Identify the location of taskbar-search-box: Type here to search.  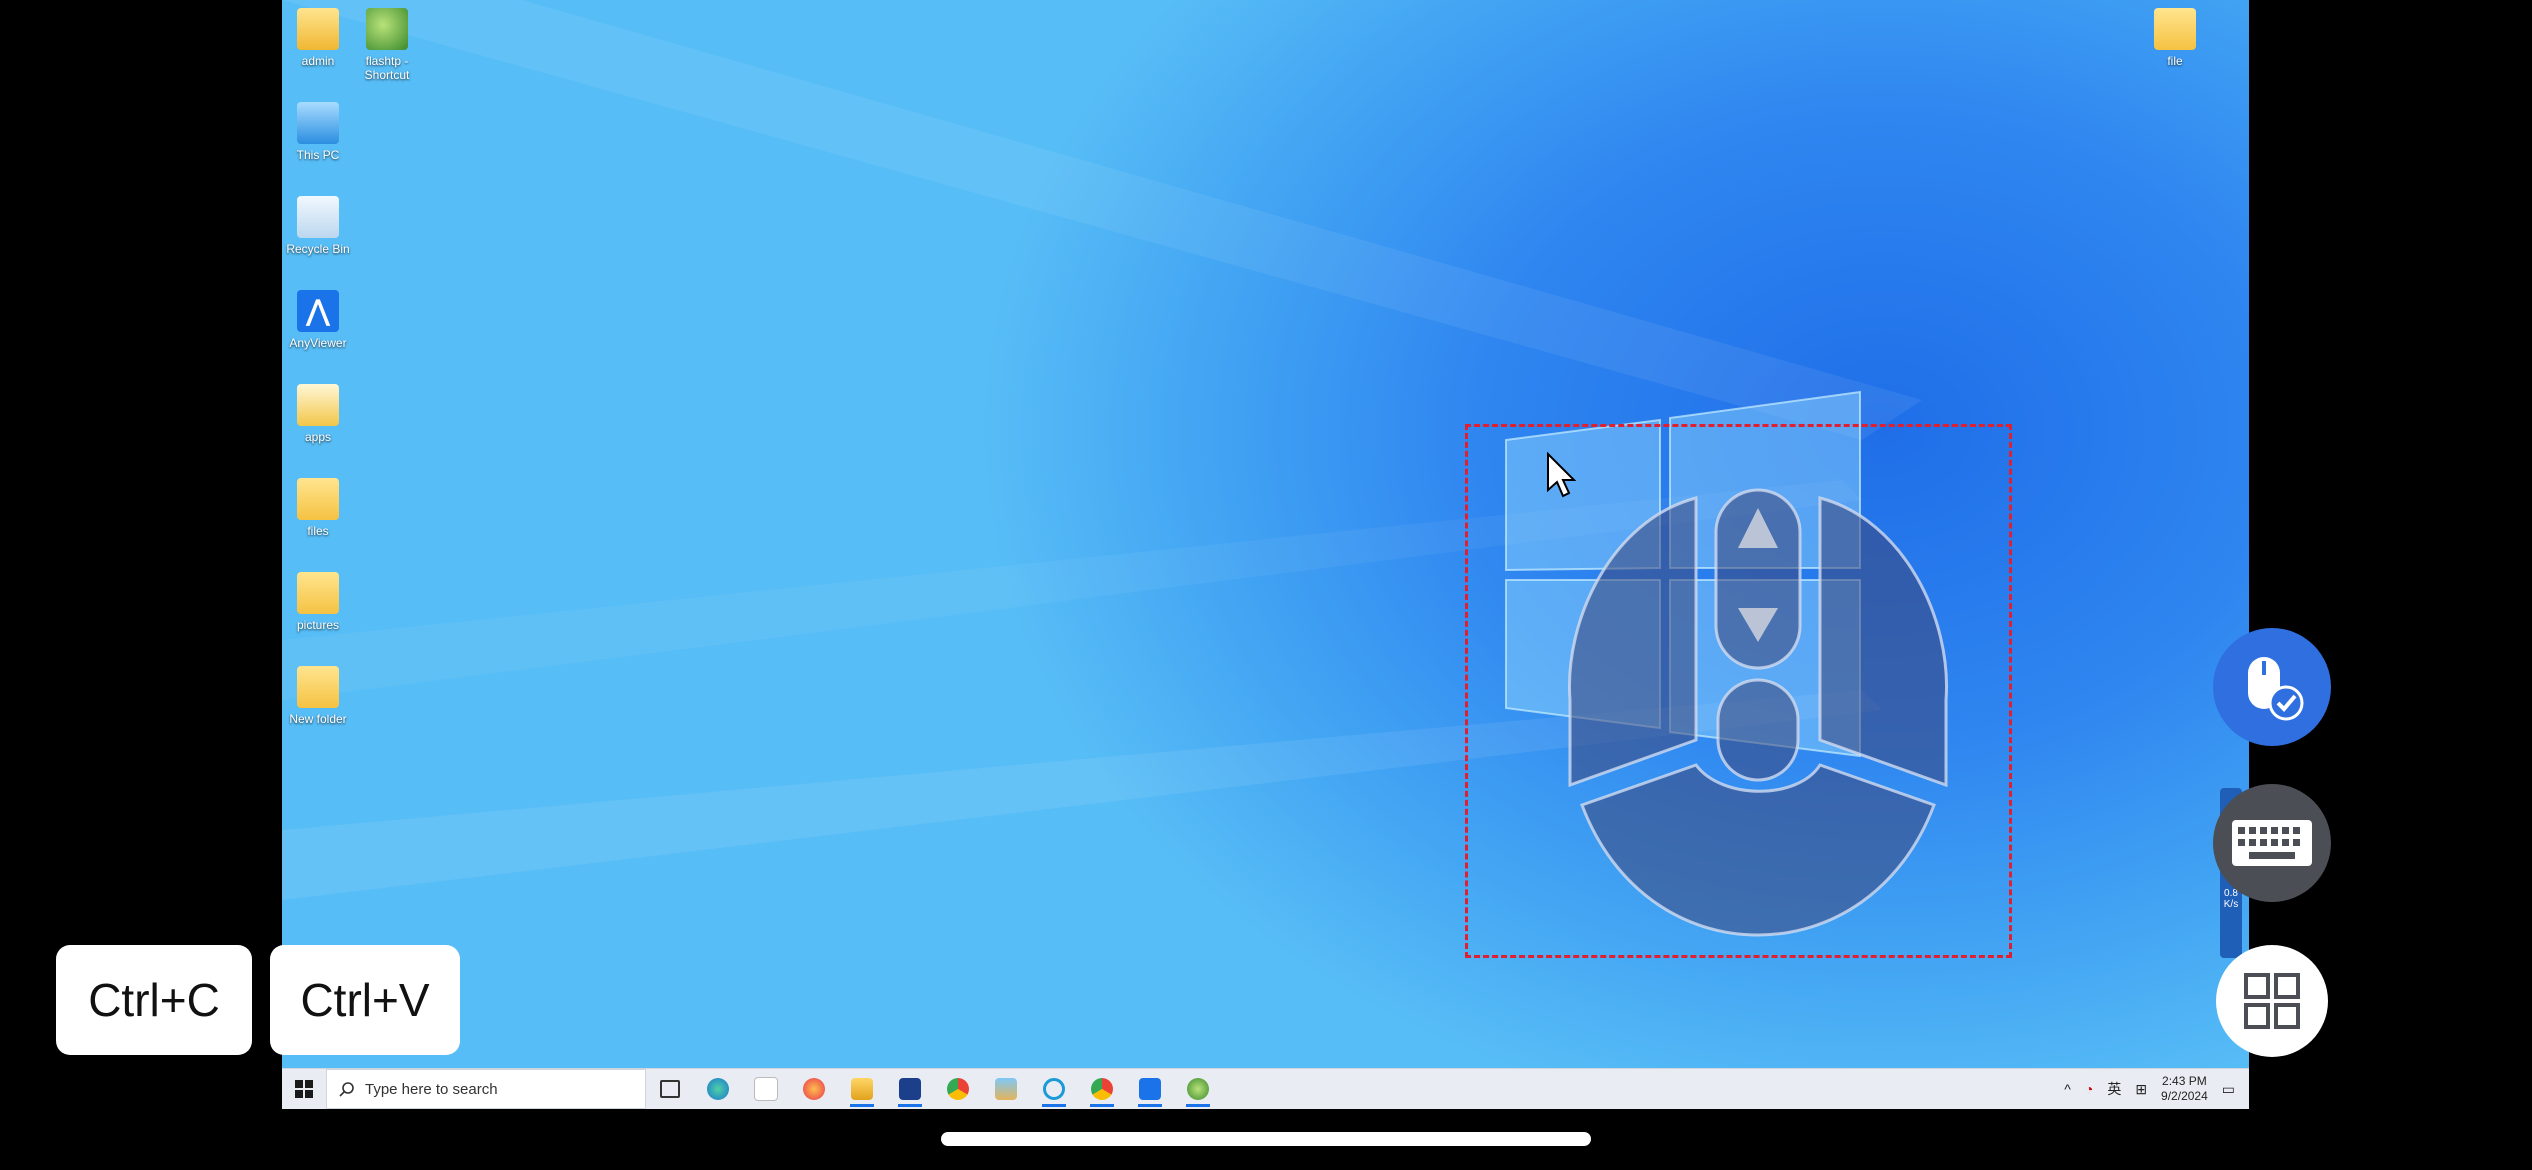
(486, 1089).